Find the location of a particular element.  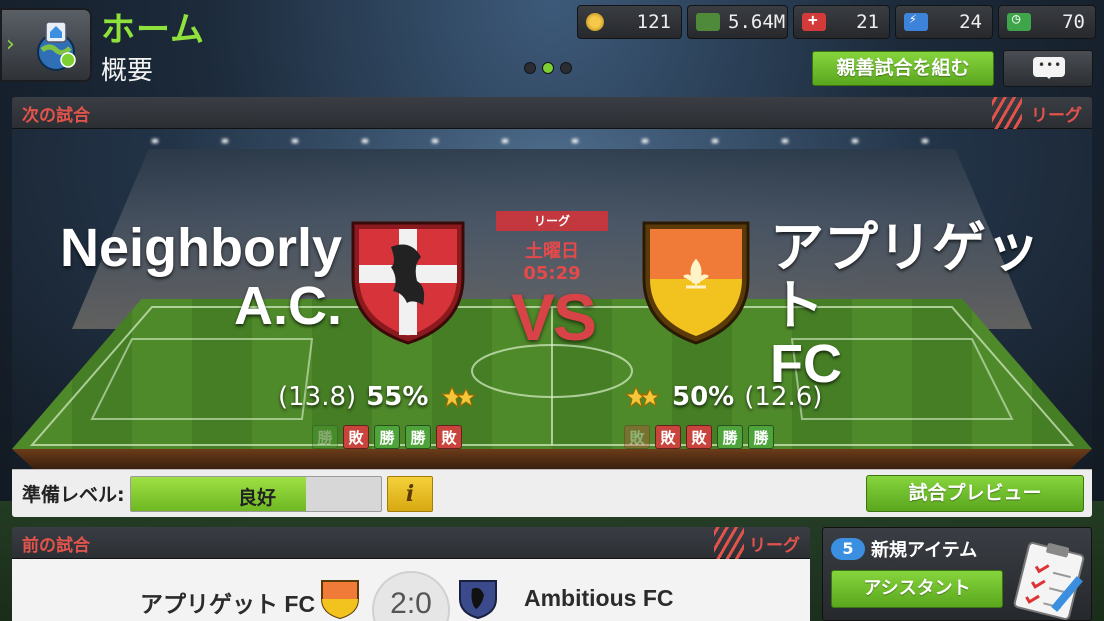

previous-away-name: Ambitious FC is located at coordinates (599, 598).